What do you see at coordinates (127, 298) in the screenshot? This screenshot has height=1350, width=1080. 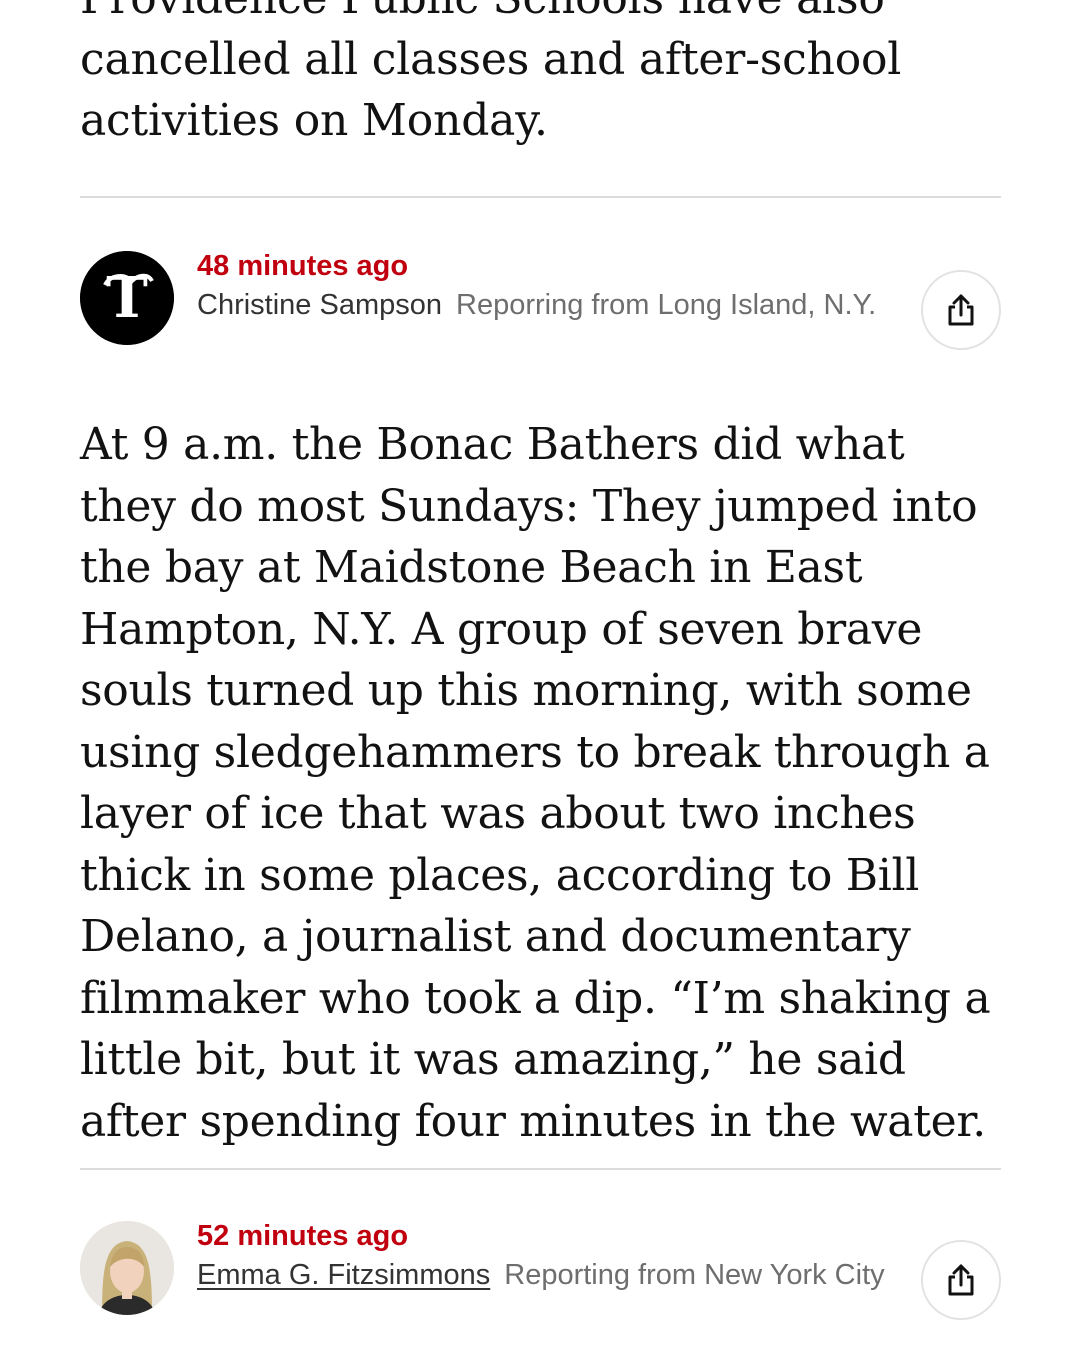 I see `nyt-logo-icon: T` at bounding box center [127, 298].